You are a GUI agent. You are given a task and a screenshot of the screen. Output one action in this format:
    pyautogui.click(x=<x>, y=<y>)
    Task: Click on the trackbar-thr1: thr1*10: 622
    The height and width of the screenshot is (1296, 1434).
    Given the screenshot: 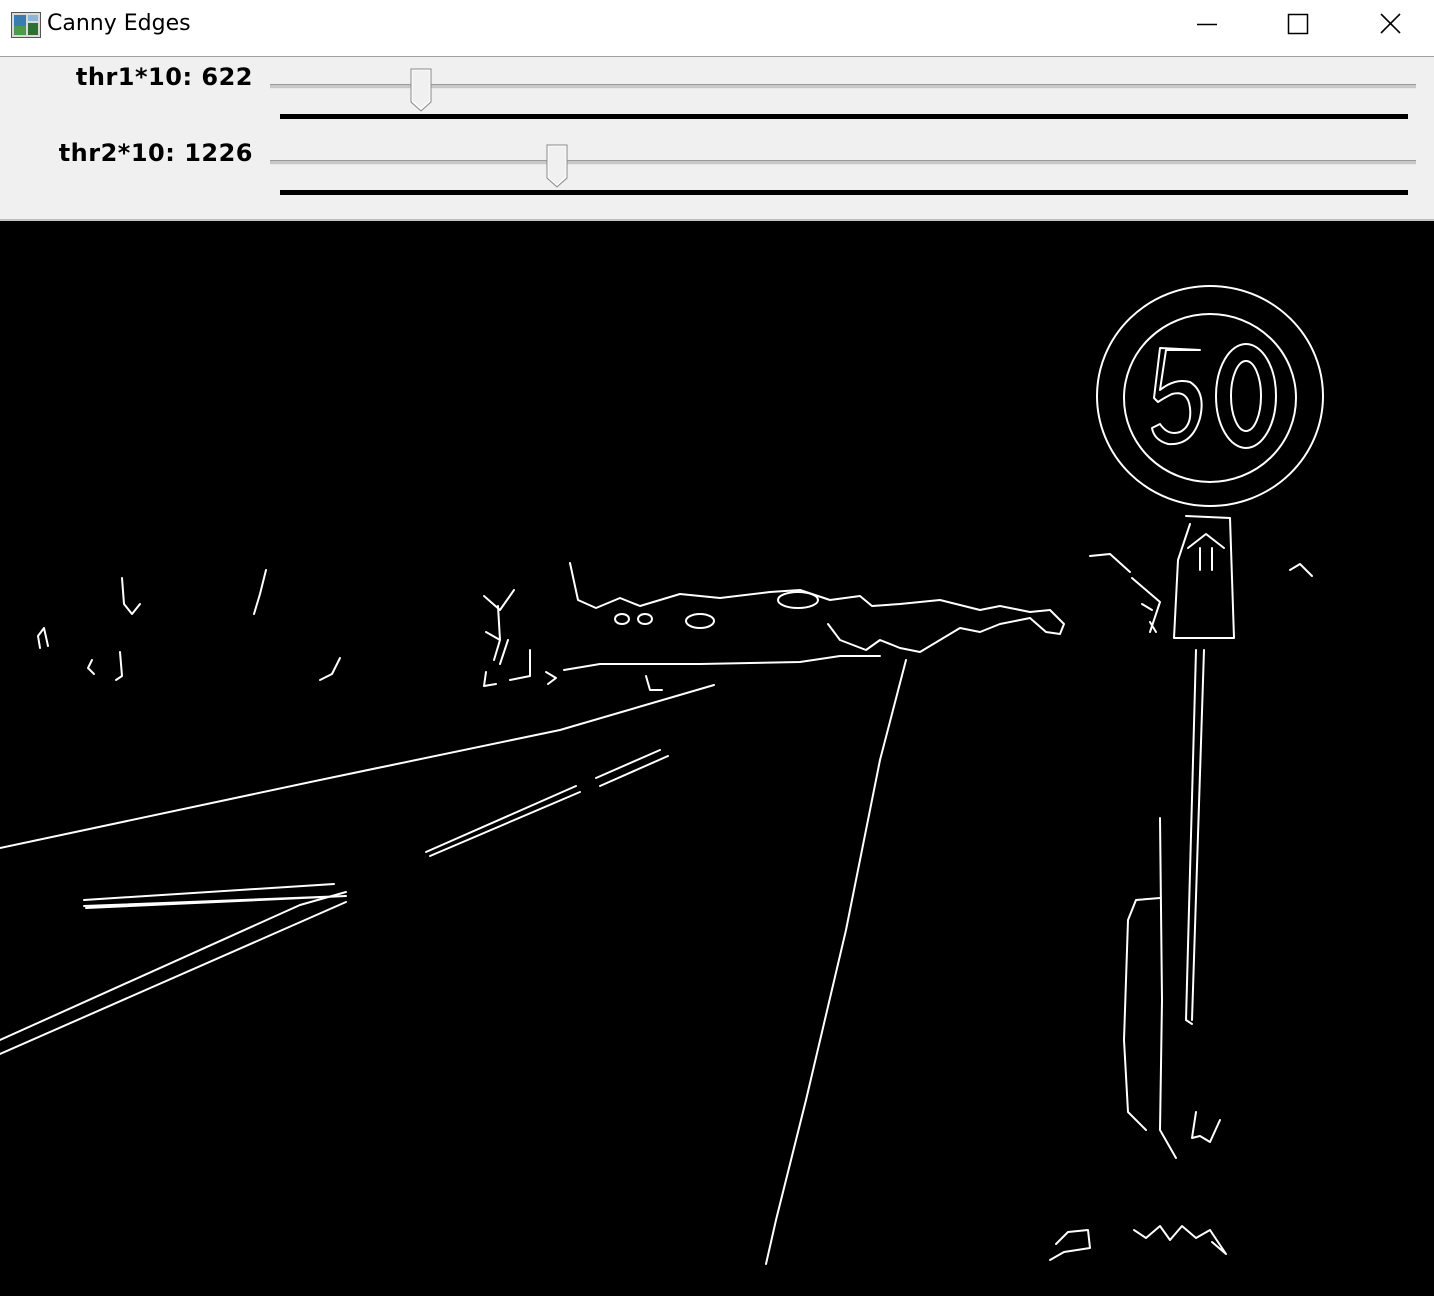 What is the action you would take?
    pyautogui.click(x=717, y=88)
    